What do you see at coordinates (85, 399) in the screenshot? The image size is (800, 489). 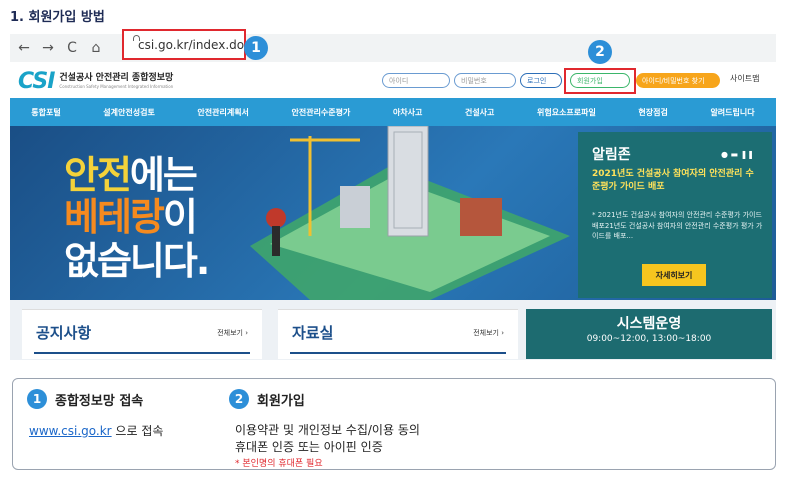 I see `step1-heading: 1 종합정보망 접속` at bounding box center [85, 399].